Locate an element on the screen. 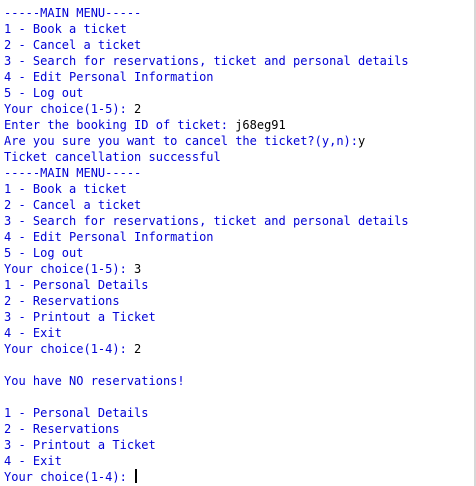  console-line: Your choice(1-4): 2 is located at coordinates (239, 349).